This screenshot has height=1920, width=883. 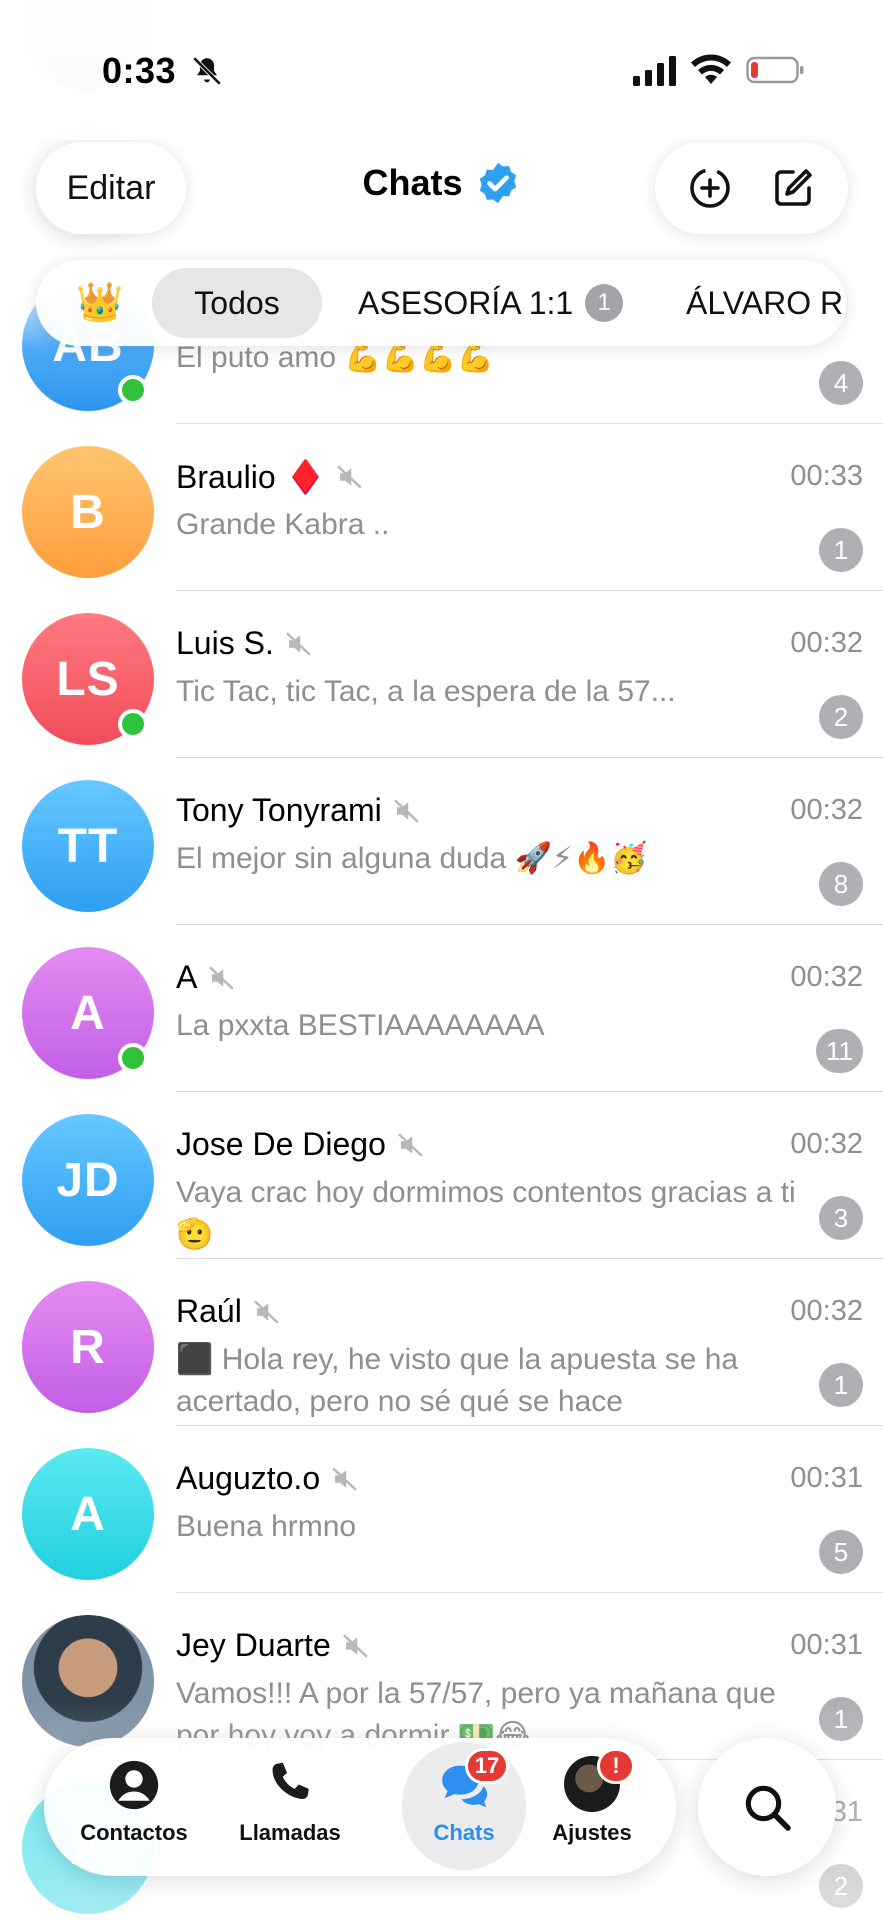 I want to click on chat-preview: Buena hrmno, so click(x=266, y=1526).